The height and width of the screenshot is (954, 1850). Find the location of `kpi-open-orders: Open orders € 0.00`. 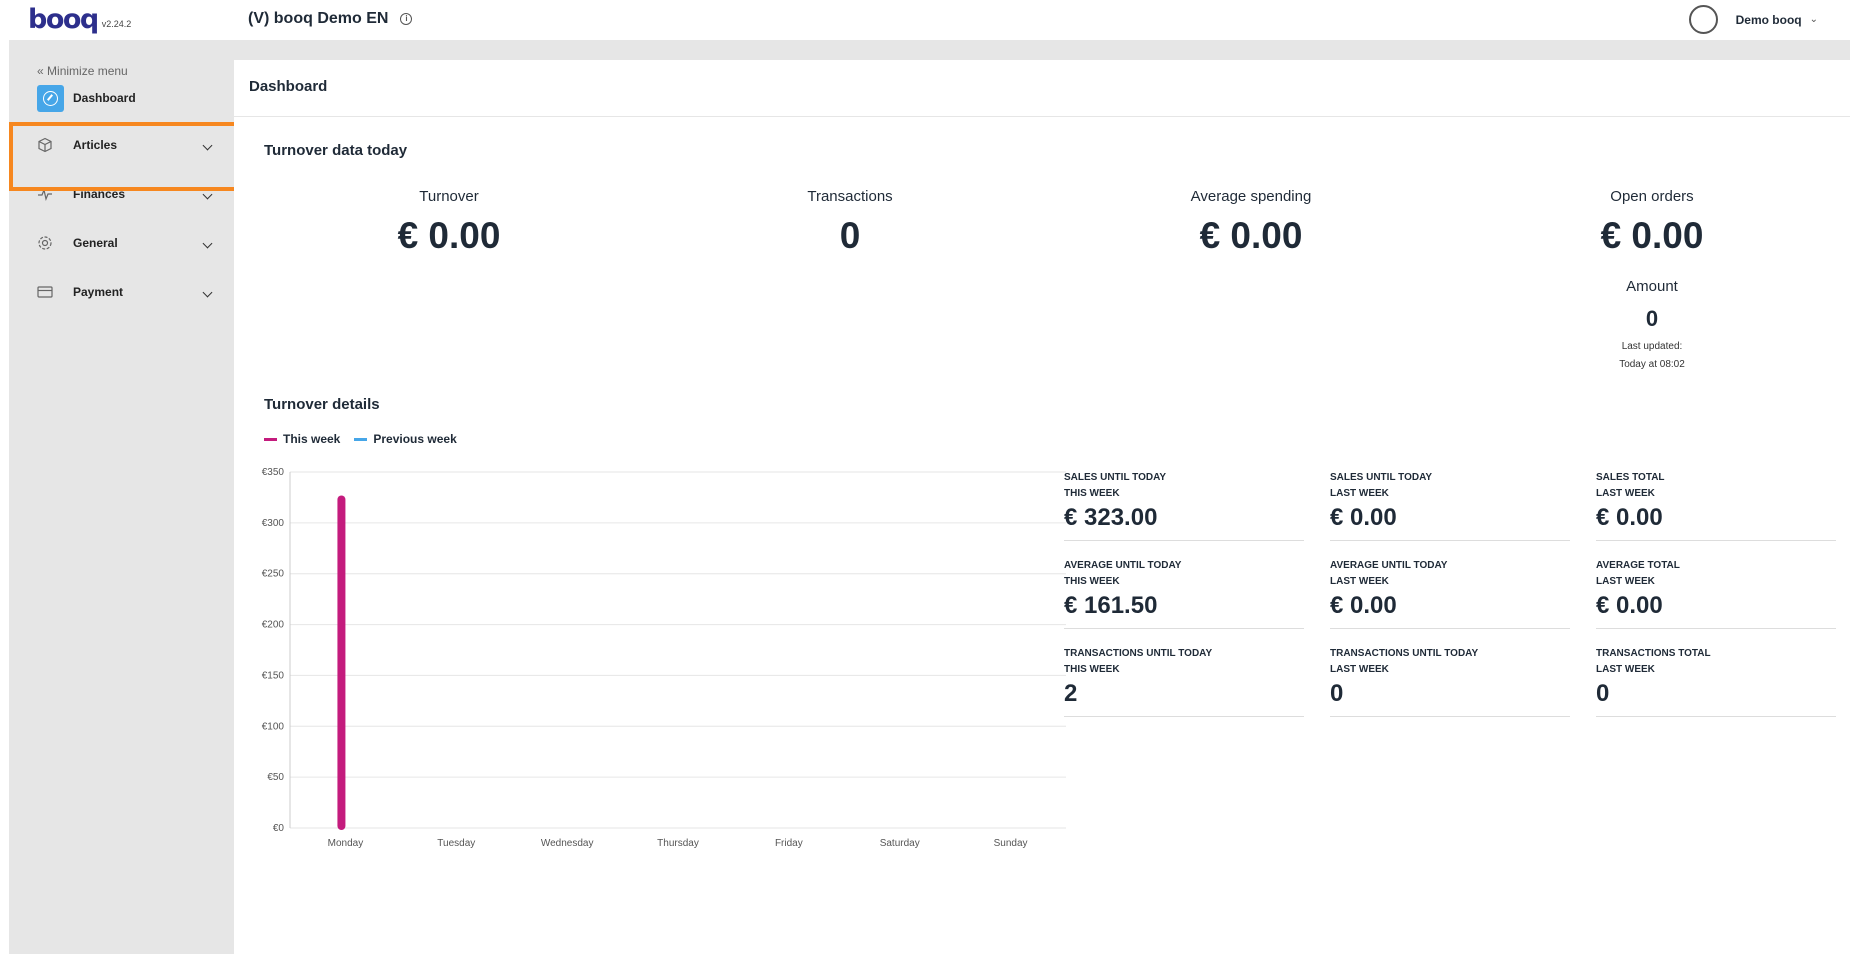

kpi-open-orders: Open orders € 0.00 is located at coordinates (1652, 222).